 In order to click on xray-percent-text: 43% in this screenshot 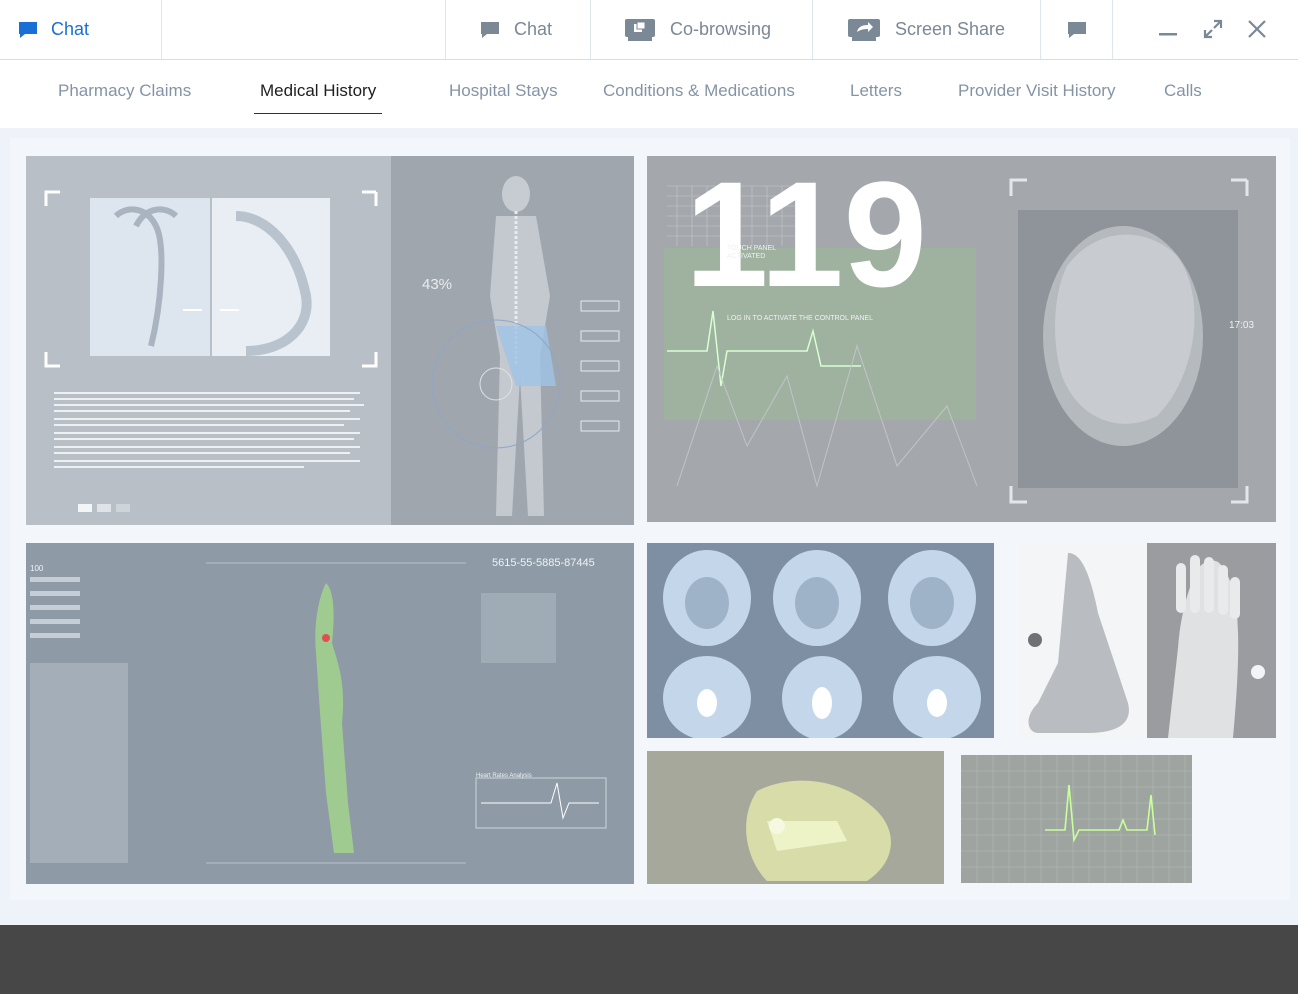, I will do `click(437, 284)`.